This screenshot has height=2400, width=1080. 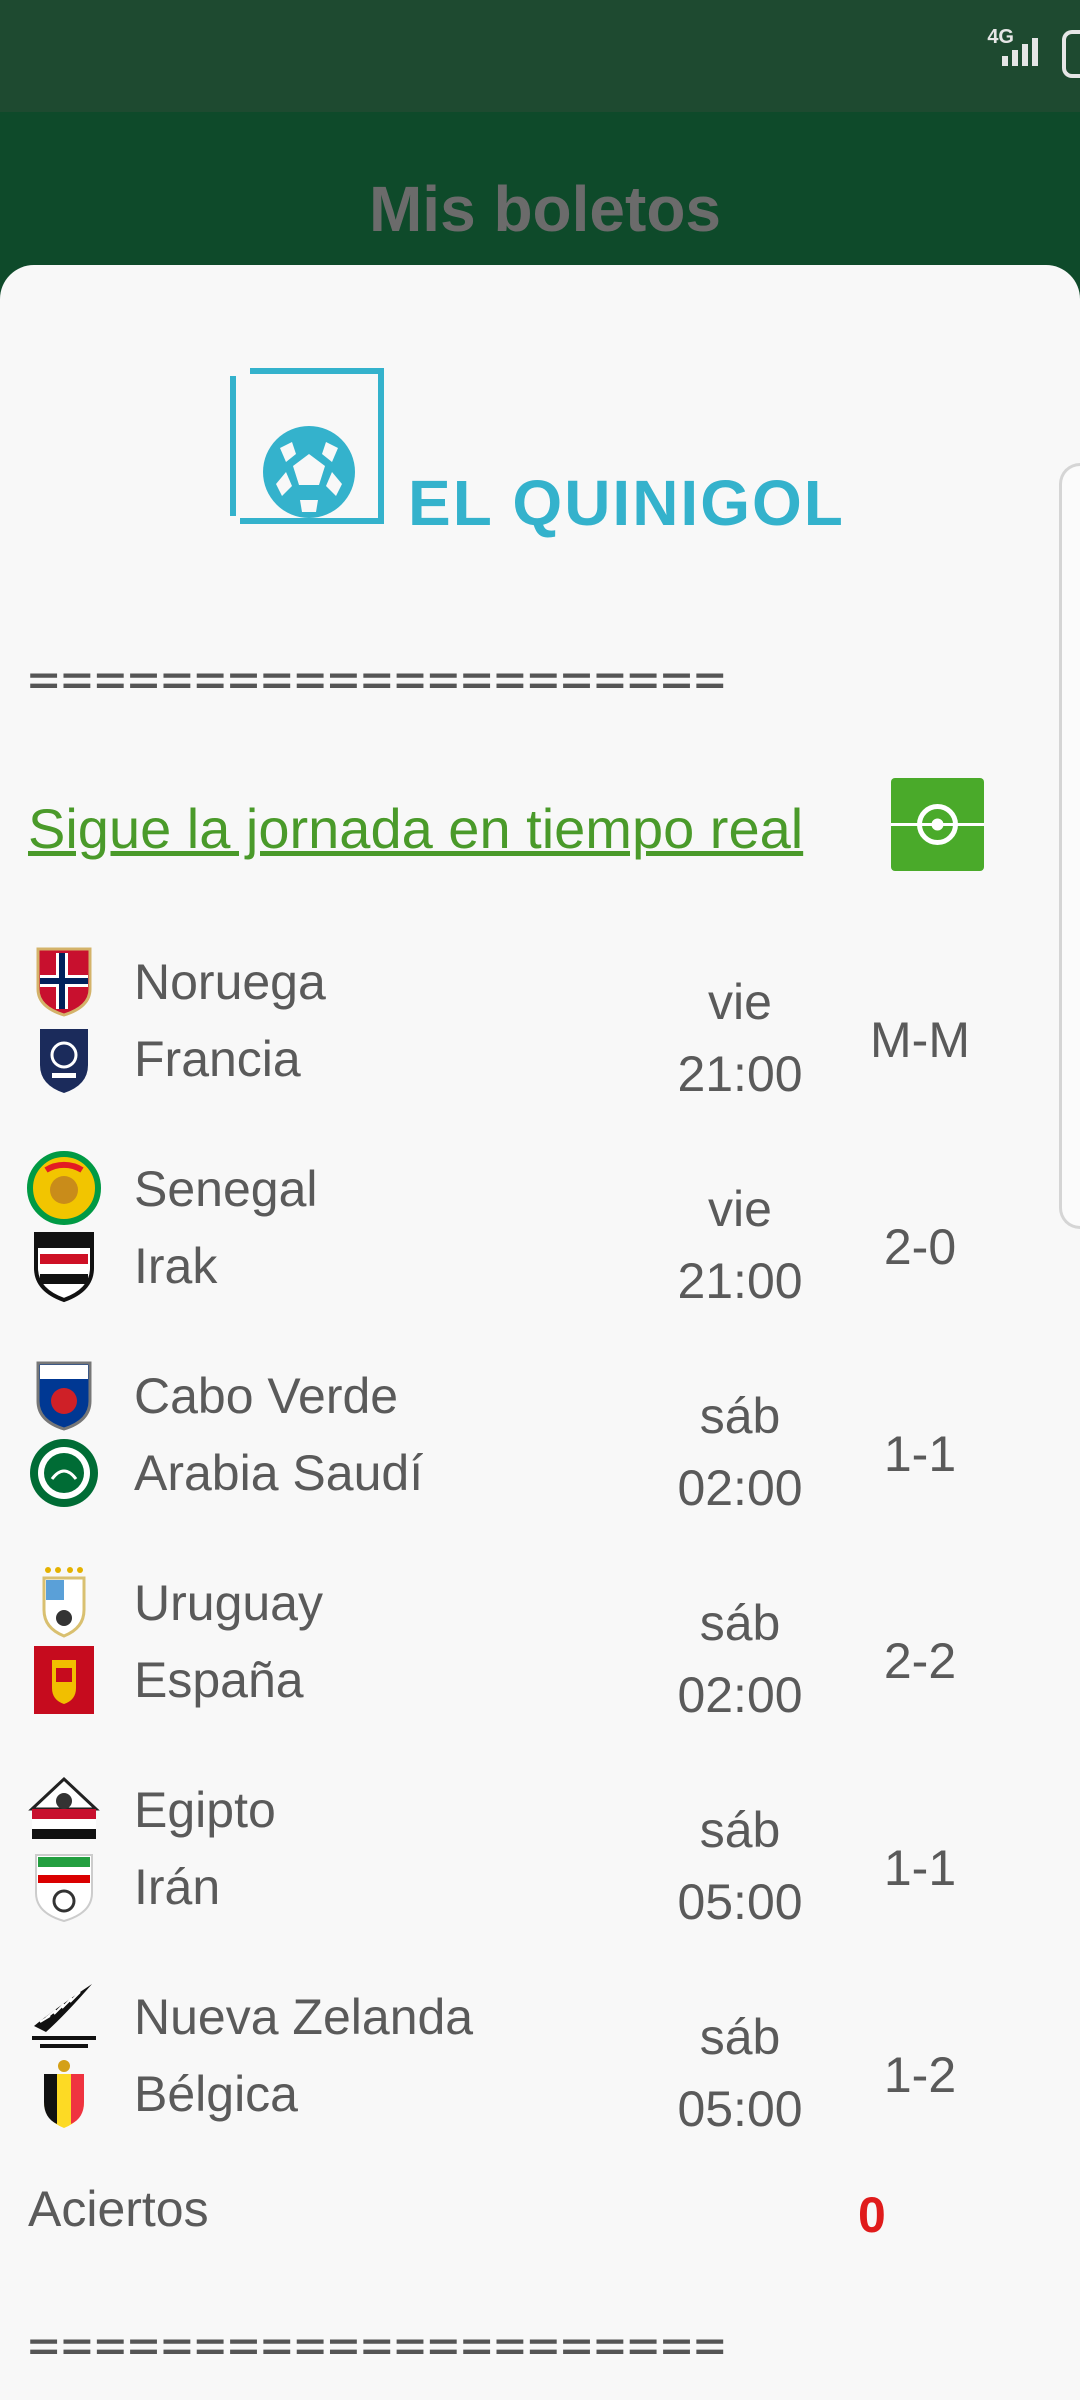 What do you see at coordinates (920, 1247) in the screenshot?
I see `match-prediction: 2-0` at bounding box center [920, 1247].